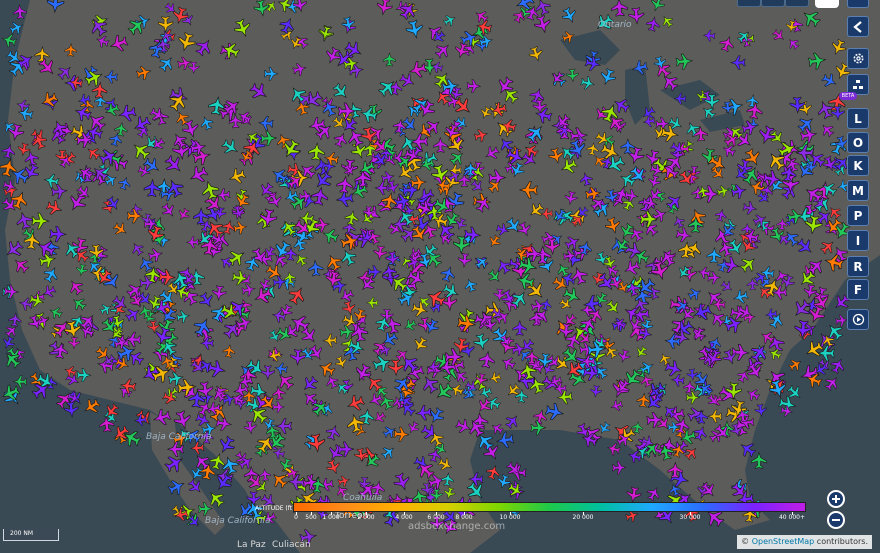  Describe the element at coordinates (783, 541) in the screenshot. I see `osm-link: OpenStreetMap` at that location.